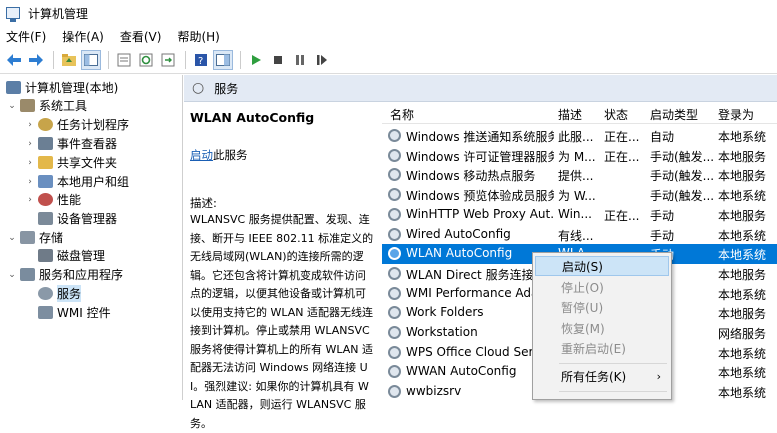  Describe the element at coordinates (61, 87) in the screenshot. I see `tree-item-computer-management: 计算机管理(本地)` at that location.